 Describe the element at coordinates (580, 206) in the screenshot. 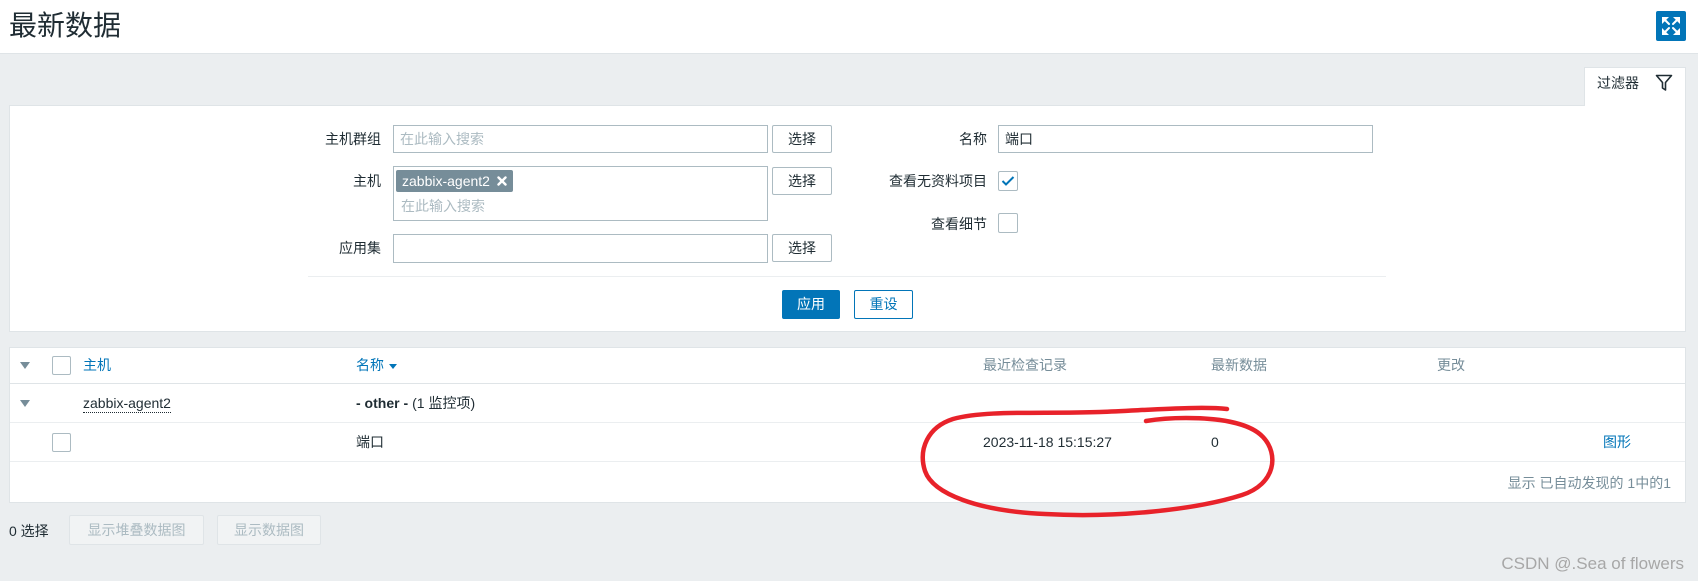

I see `hosts-search-input` at that location.